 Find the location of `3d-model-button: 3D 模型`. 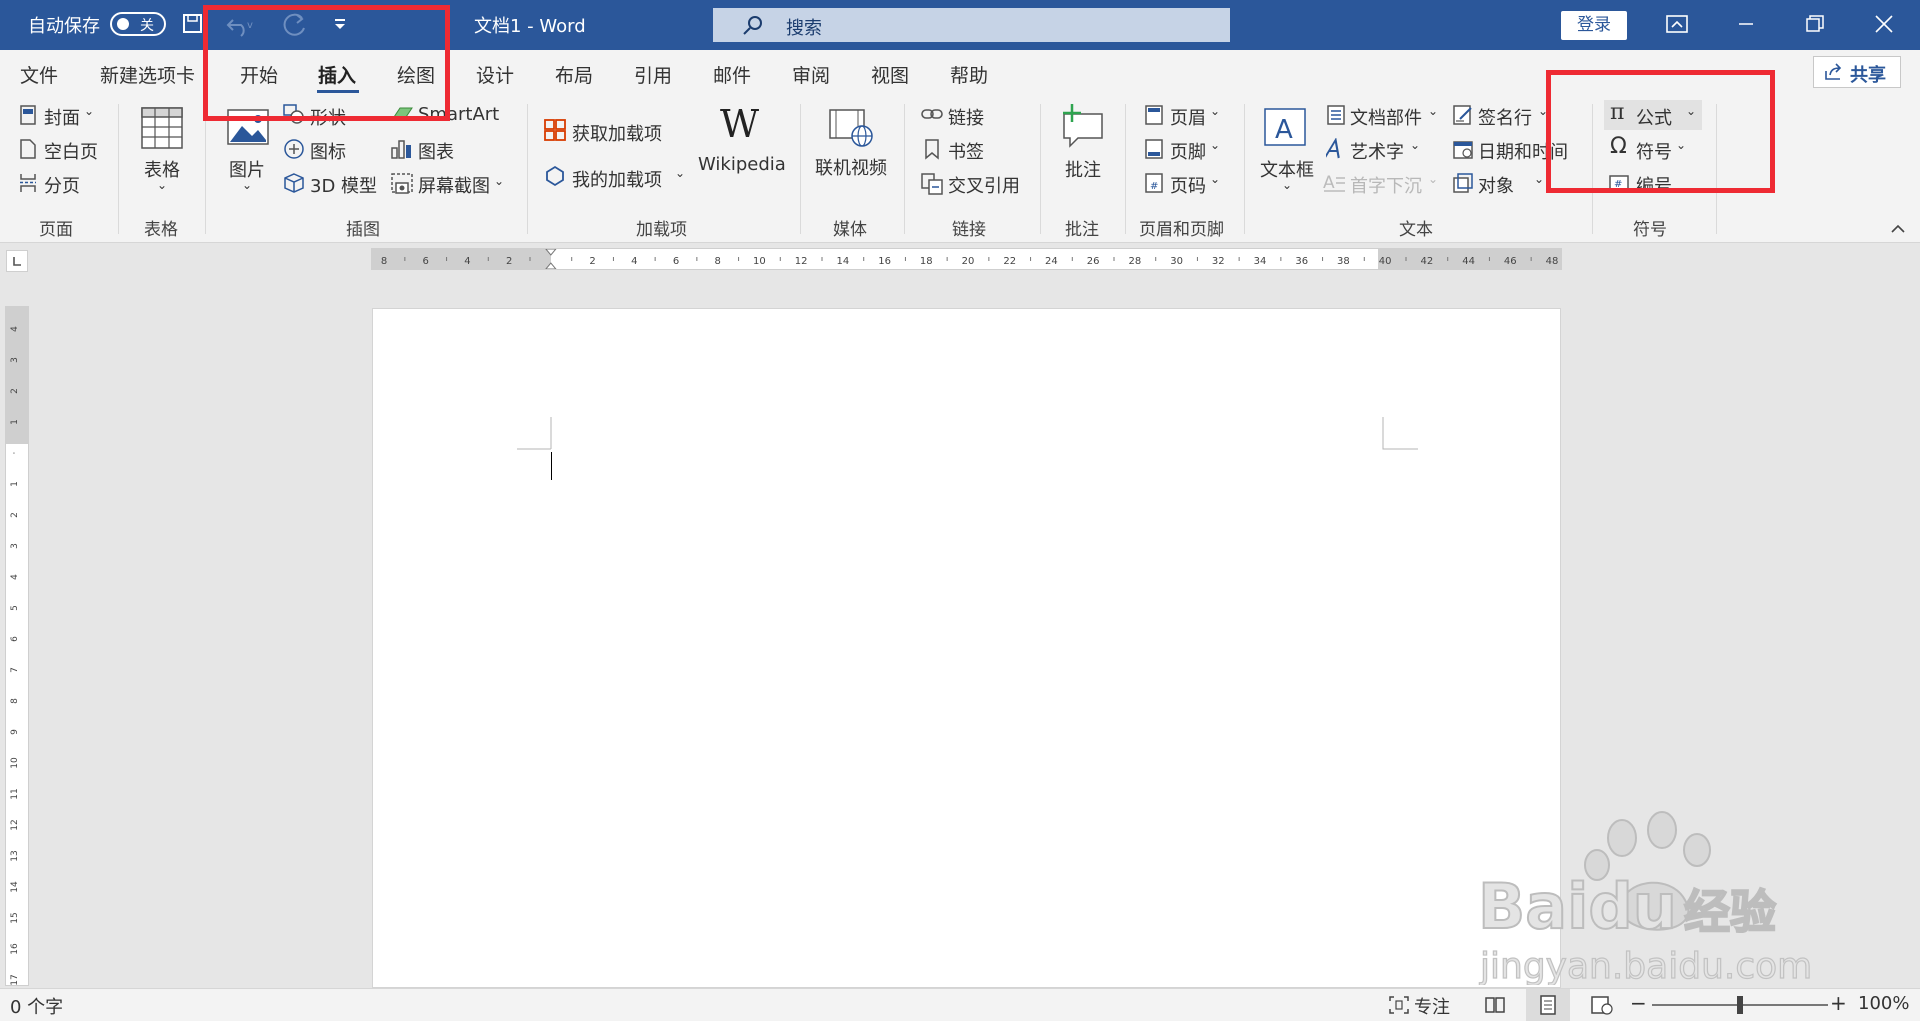

3d-model-button: 3D 模型 is located at coordinates (343, 185).